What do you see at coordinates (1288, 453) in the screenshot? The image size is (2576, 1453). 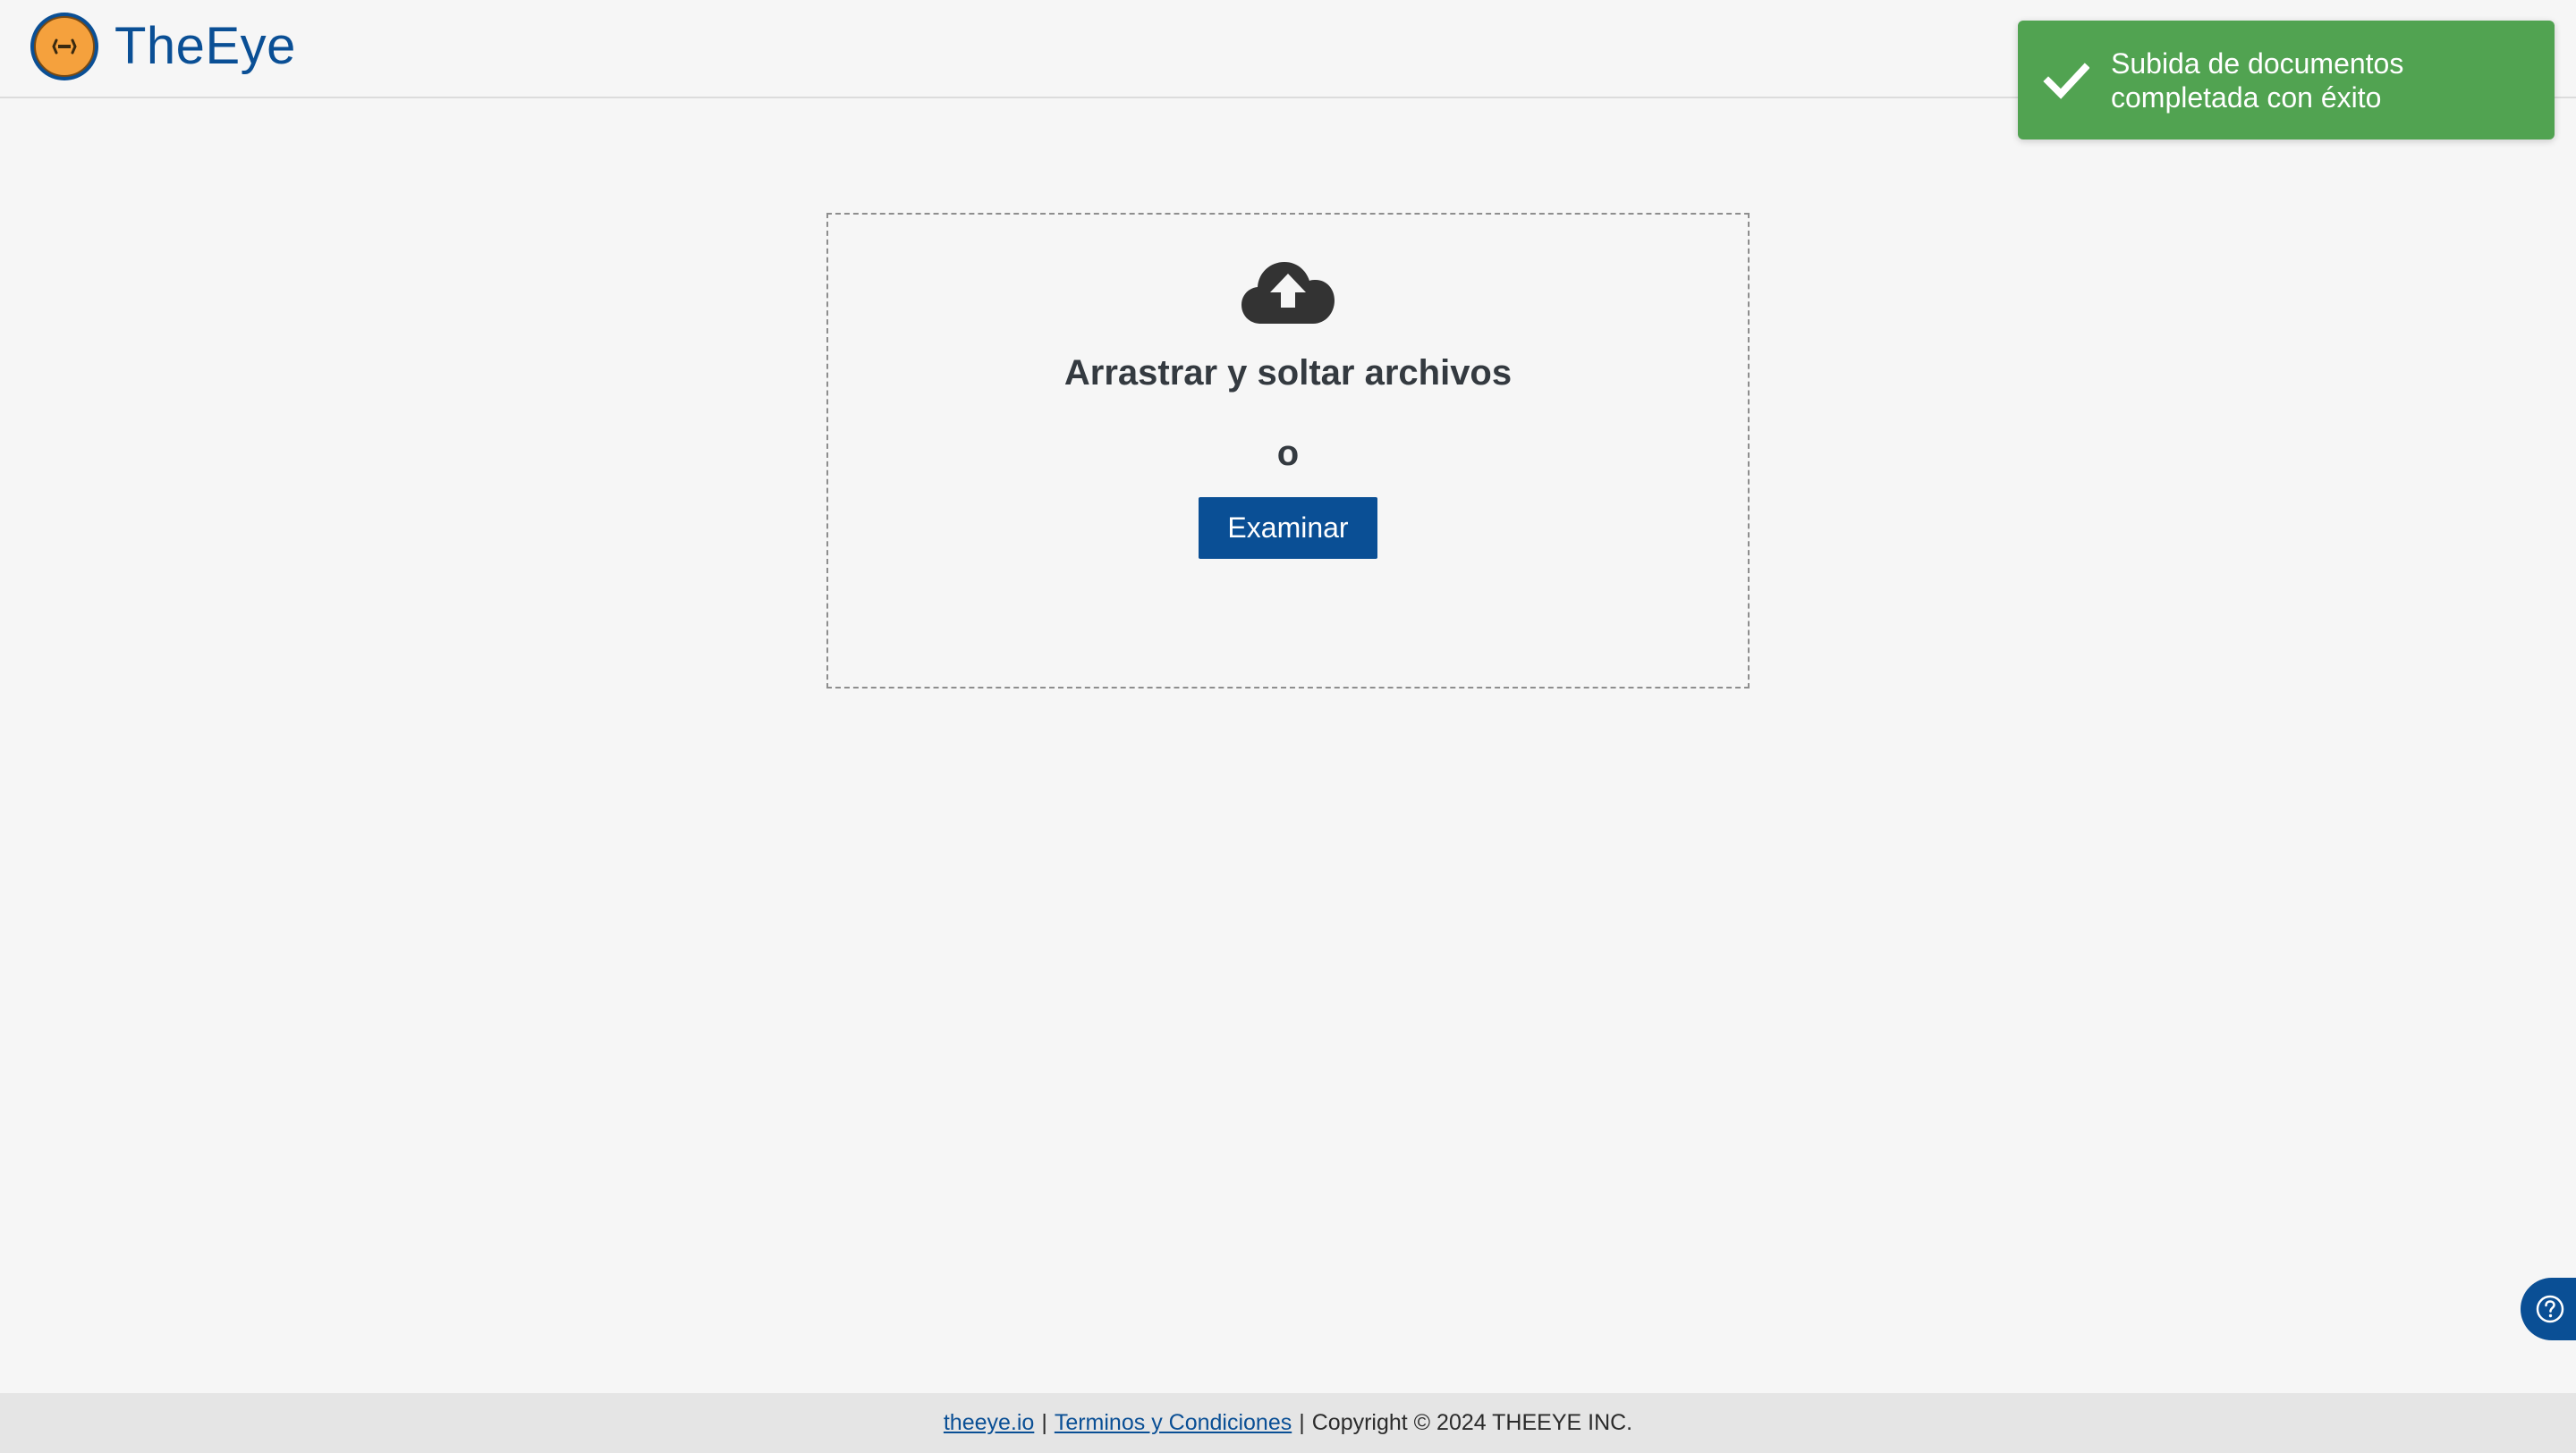 I see `dropzone-or-text: o` at bounding box center [1288, 453].